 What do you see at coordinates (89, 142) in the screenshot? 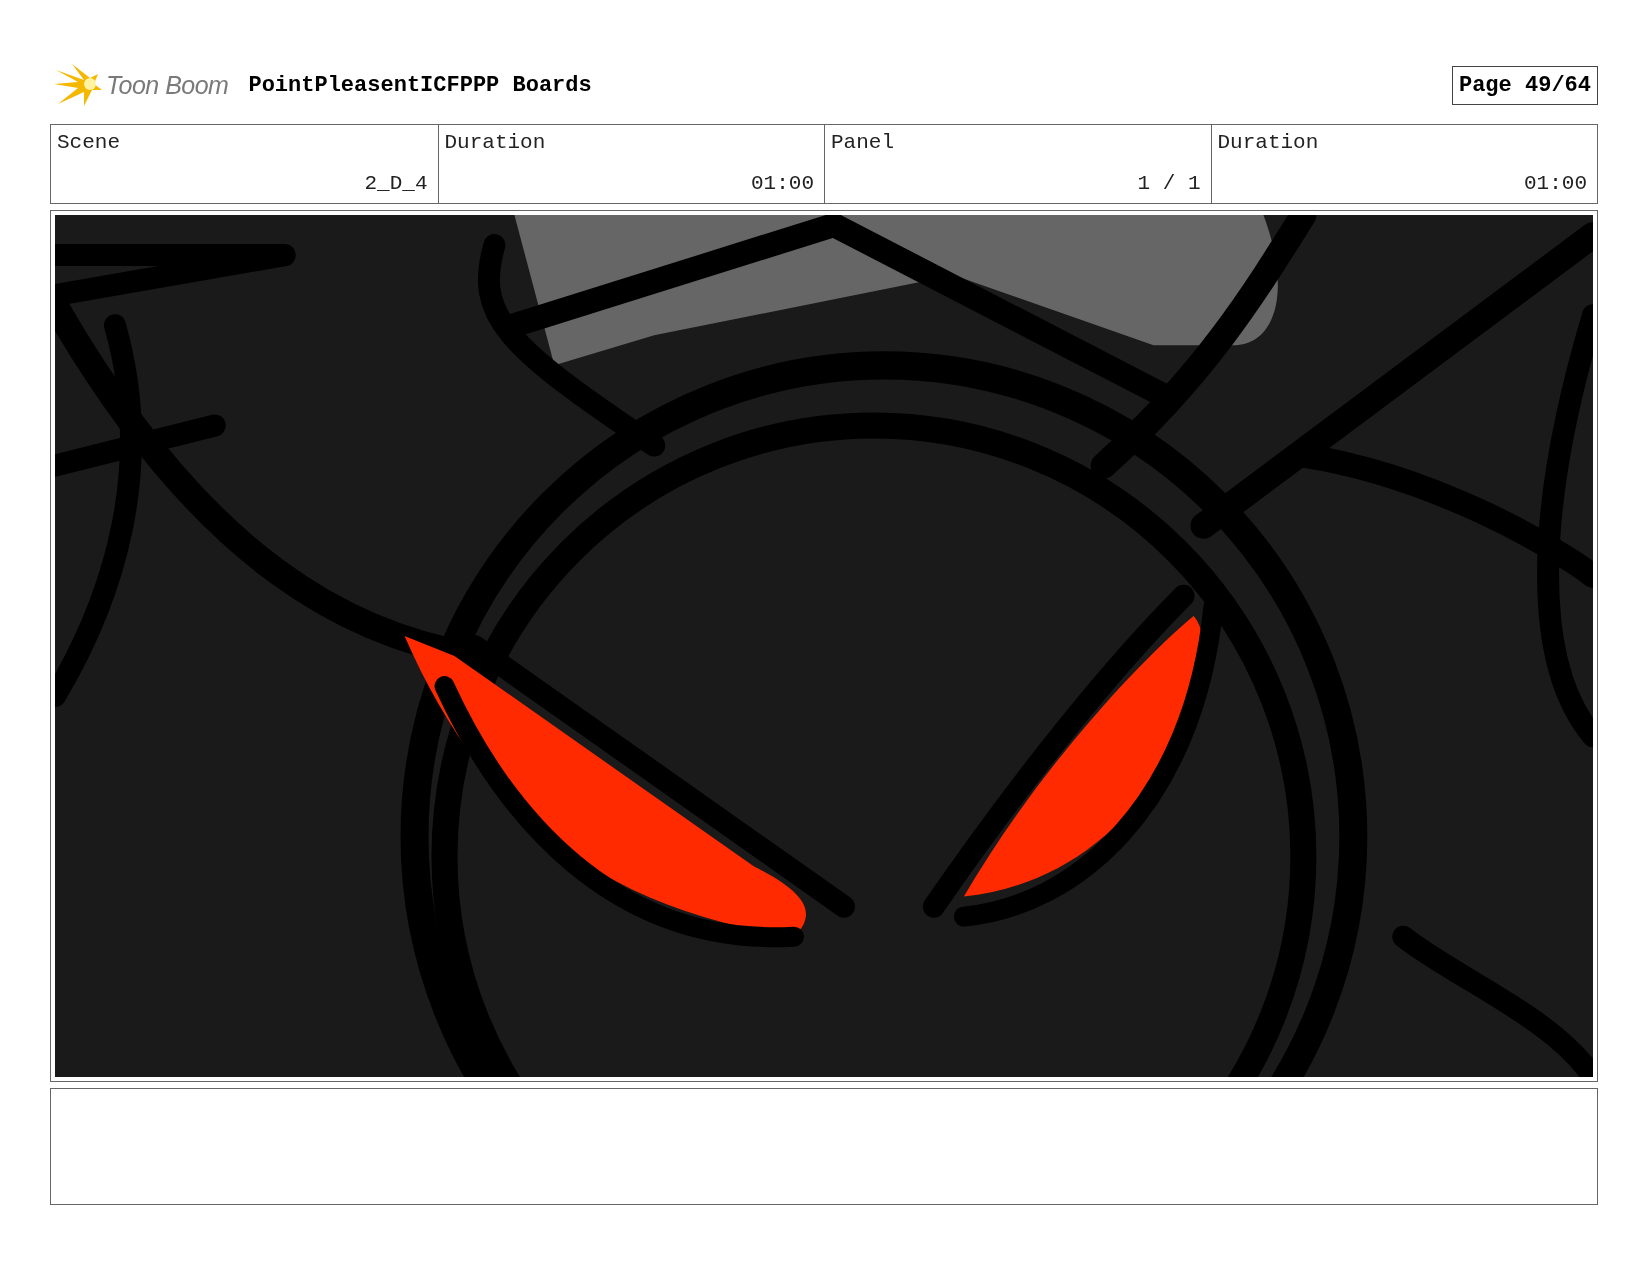
I see `column-header: Scene` at bounding box center [89, 142].